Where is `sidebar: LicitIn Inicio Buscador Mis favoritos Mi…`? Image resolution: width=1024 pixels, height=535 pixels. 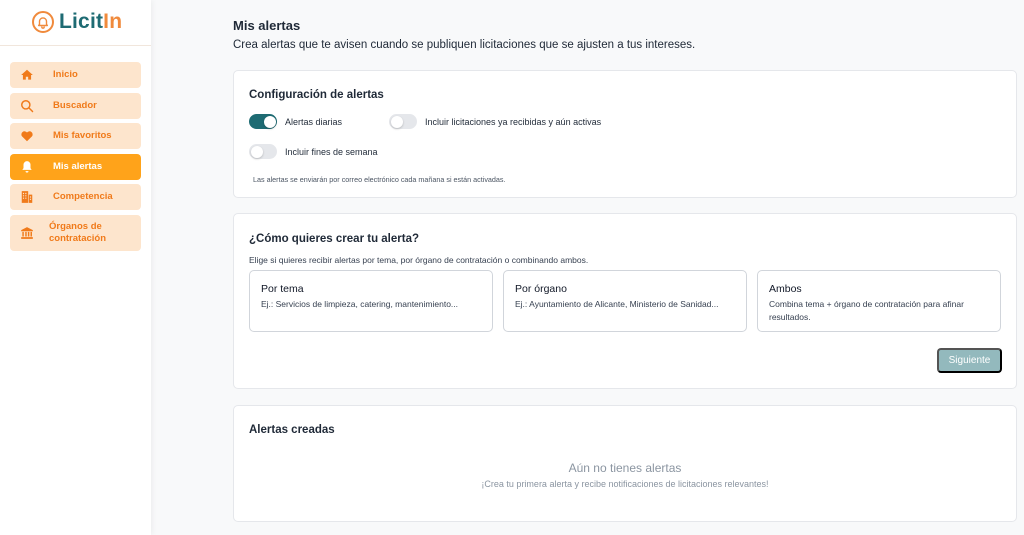 sidebar: LicitIn Inicio Buscador Mis favoritos Mi… is located at coordinates (75, 267).